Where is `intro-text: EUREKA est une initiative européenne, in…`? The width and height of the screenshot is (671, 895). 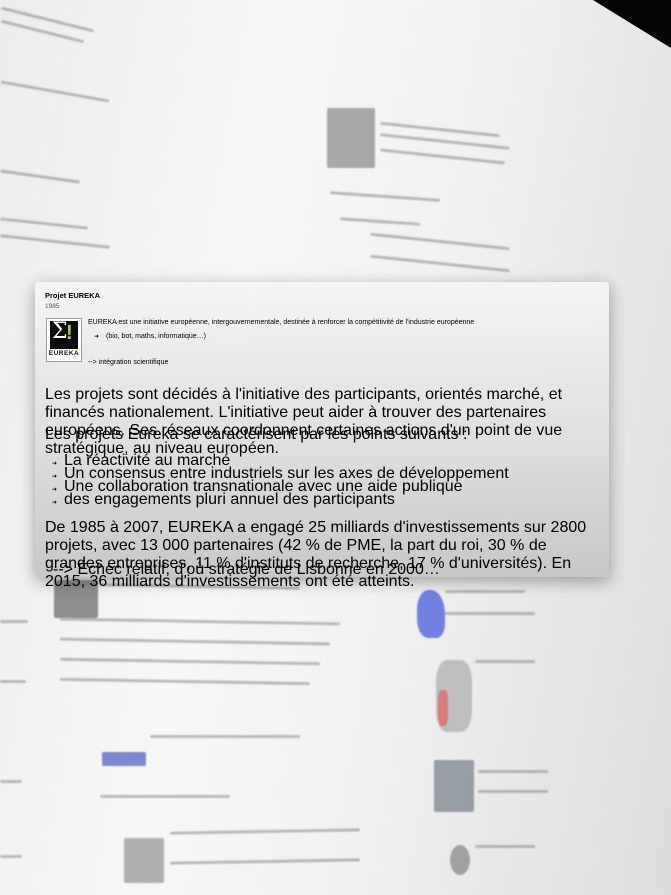 intro-text: EUREKA est une initiative européenne, in… is located at coordinates (281, 322).